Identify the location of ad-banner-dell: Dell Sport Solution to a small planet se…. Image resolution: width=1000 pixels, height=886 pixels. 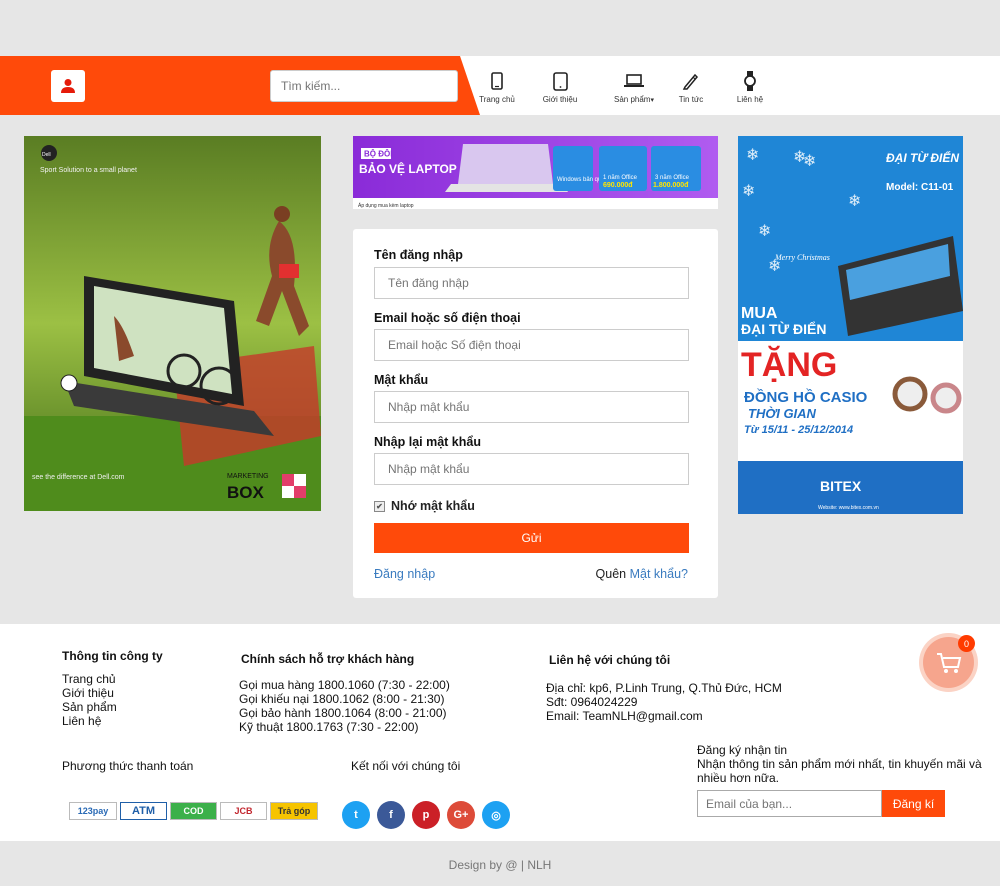
(172, 323).